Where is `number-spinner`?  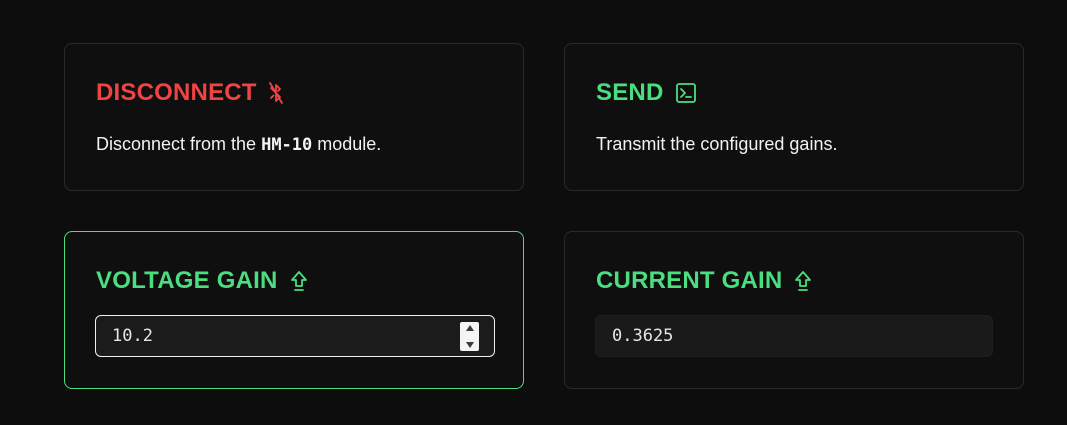
number-spinner is located at coordinates (469, 336).